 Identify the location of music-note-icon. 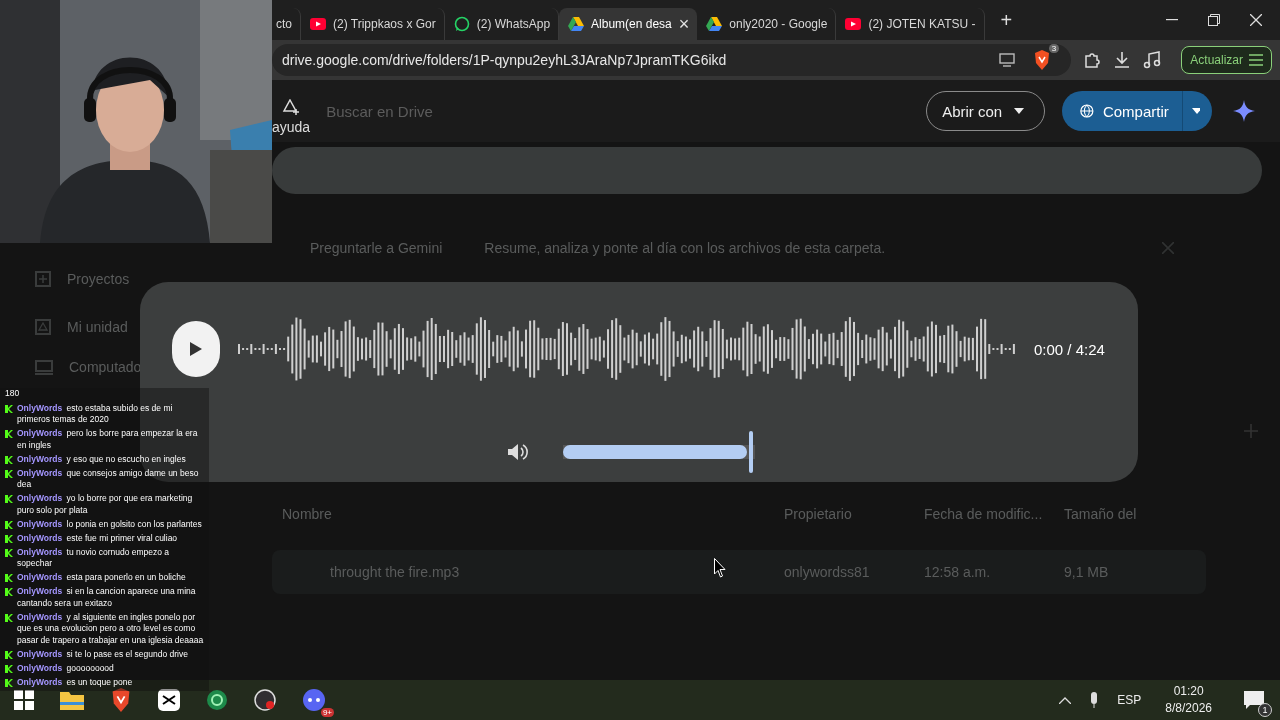
(1152, 60).